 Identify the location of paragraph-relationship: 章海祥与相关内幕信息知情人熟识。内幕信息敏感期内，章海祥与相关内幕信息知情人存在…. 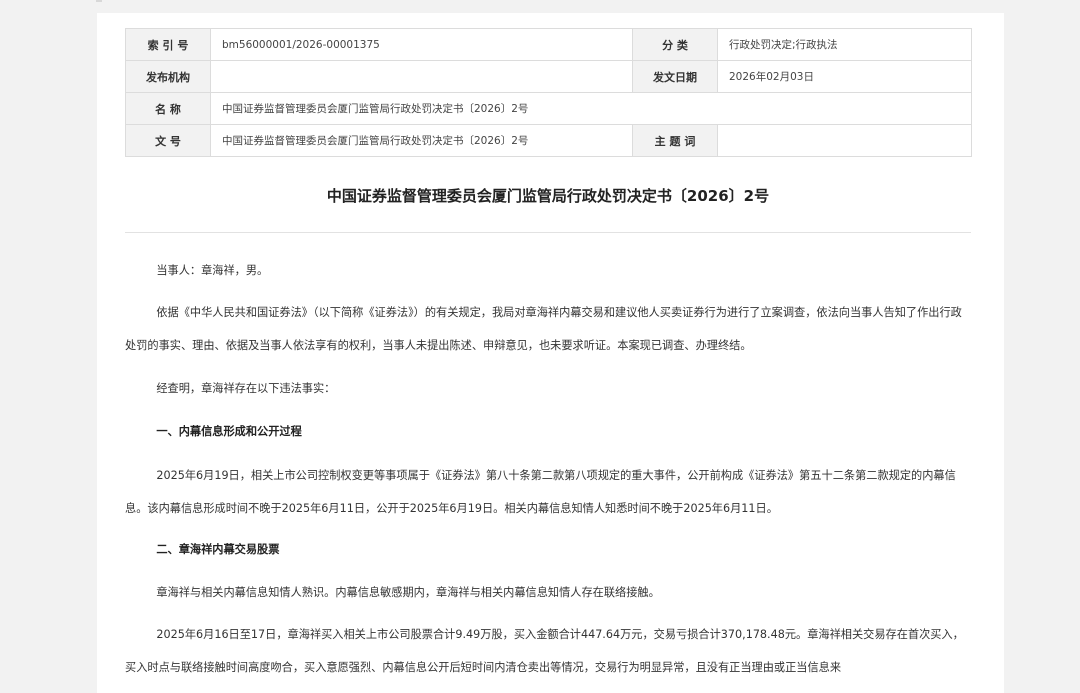
(408, 592).